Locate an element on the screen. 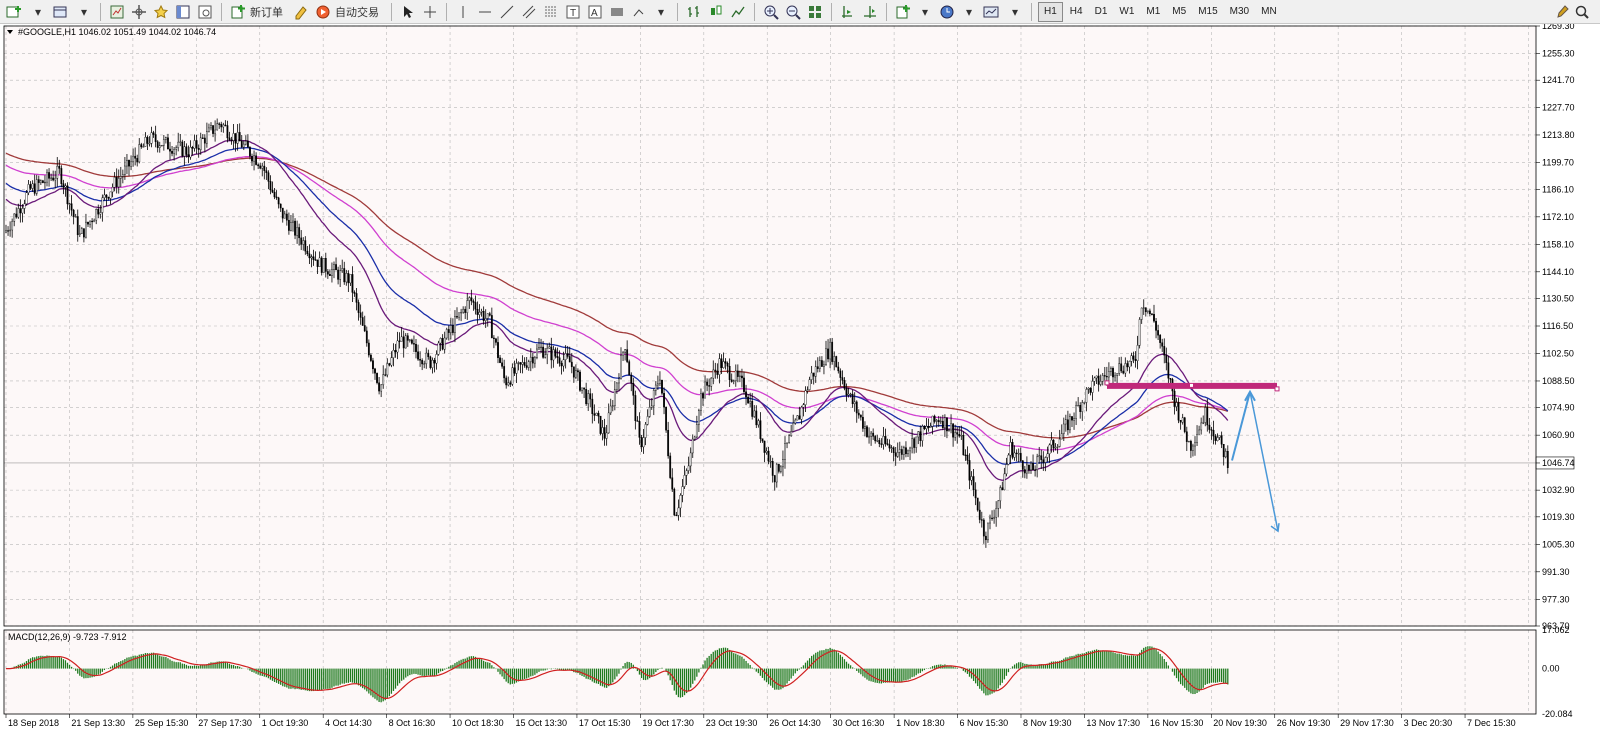 The width and height of the screenshot is (1600, 749). timeframe-m30: M30 is located at coordinates (1239, 12).